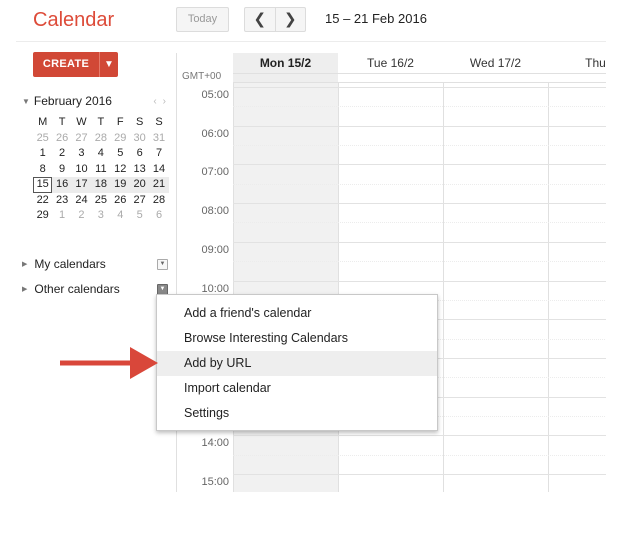 The image size is (640, 534). I want to click on menu-item-browse-calendars: Browse Interesting Calendars, so click(297, 338).